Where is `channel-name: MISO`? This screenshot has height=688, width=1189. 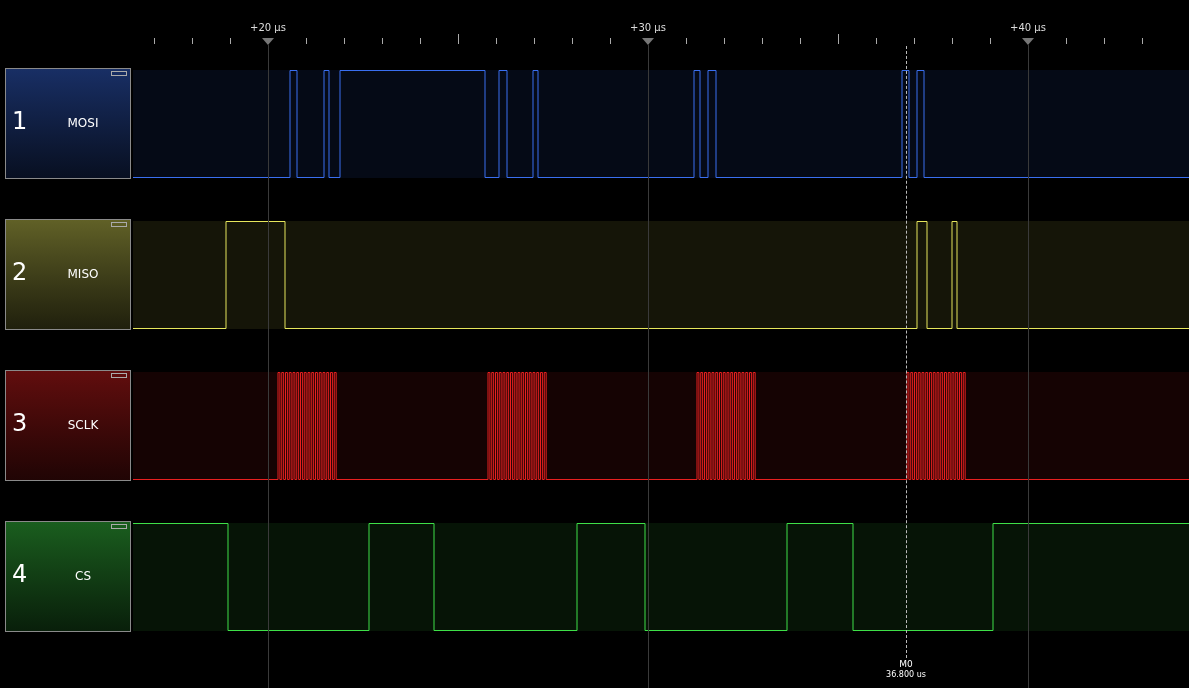 channel-name: MISO is located at coordinates (83, 274).